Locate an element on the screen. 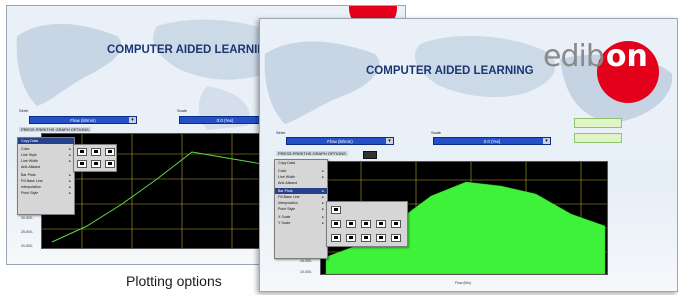  logo-text-prefix: edib is located at coordinates (574, 56).